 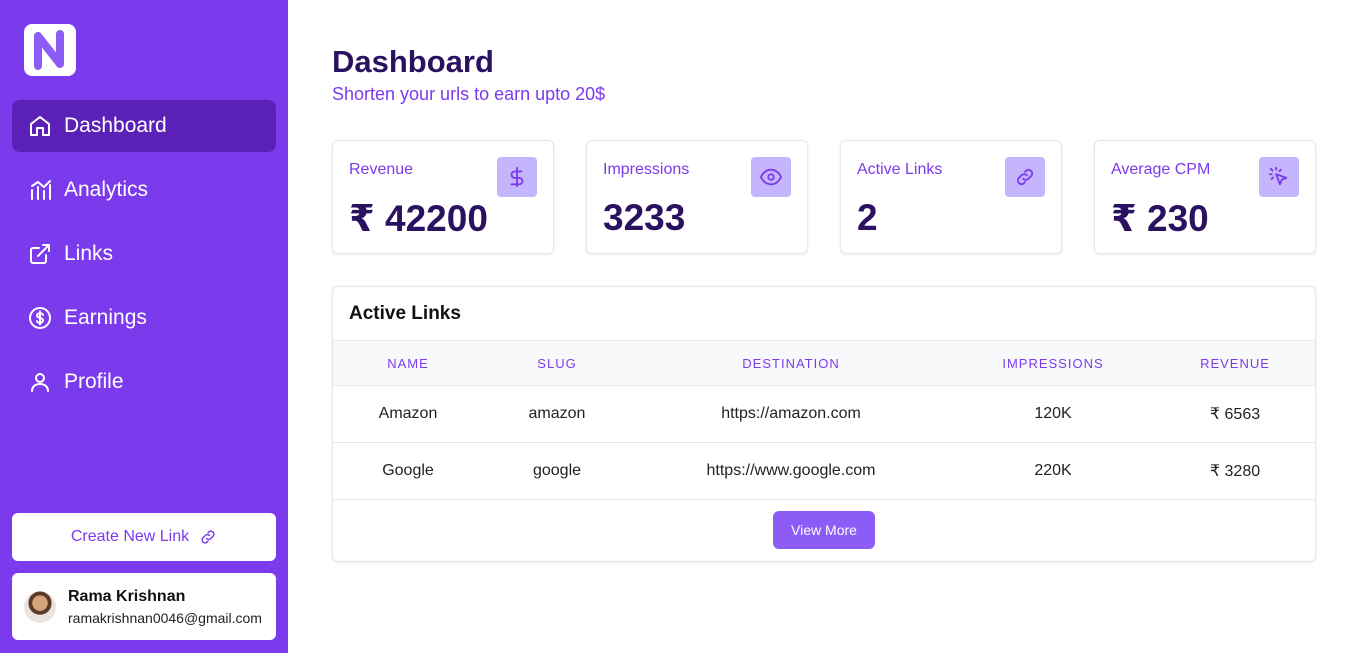 I want to click on stat-value: 2, so click(x=867, y=217).